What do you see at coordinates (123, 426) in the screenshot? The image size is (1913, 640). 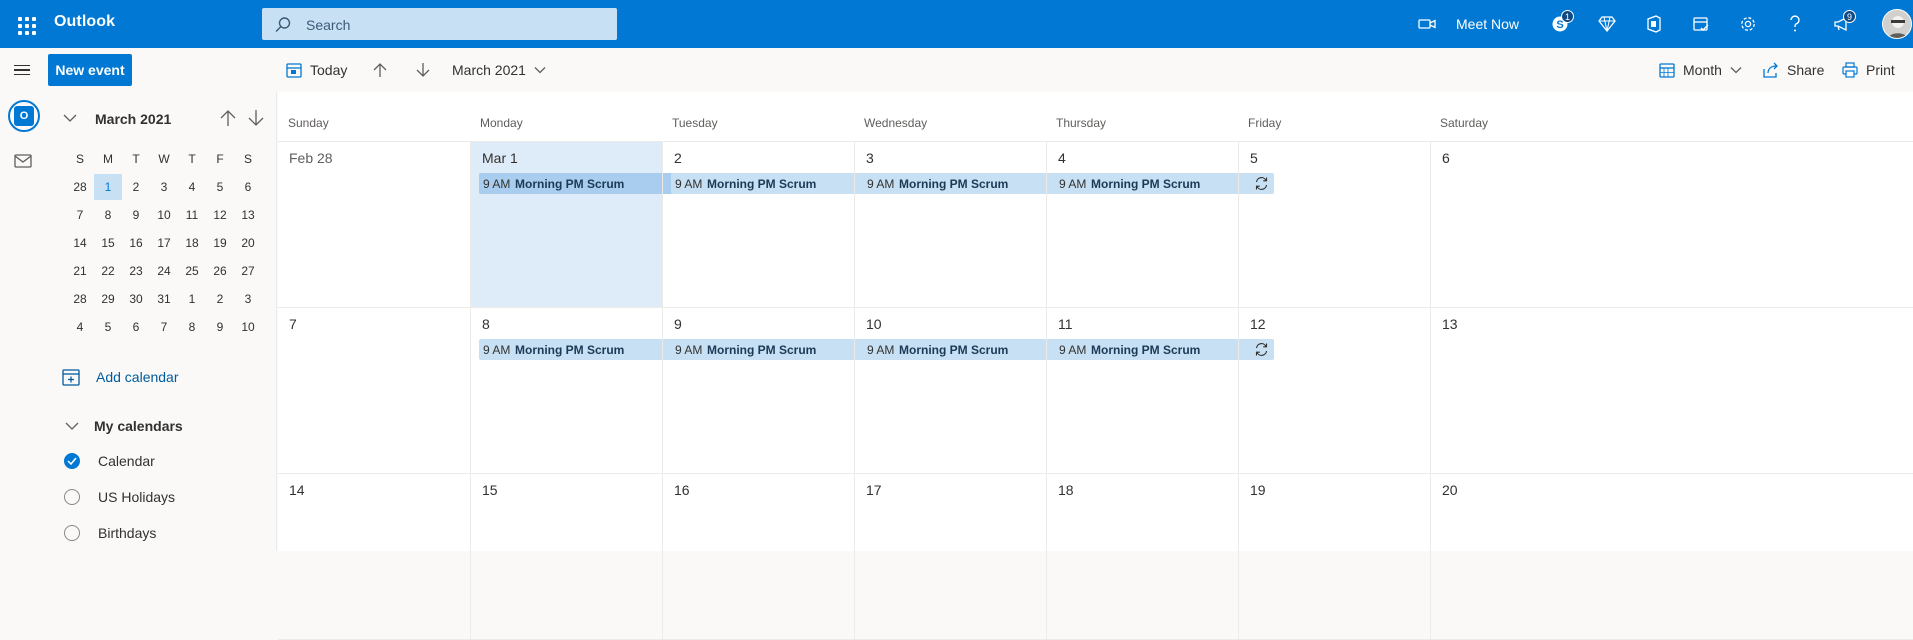 I see `my-calendars-toggle: My calendars` at bounding box center [123, 426].